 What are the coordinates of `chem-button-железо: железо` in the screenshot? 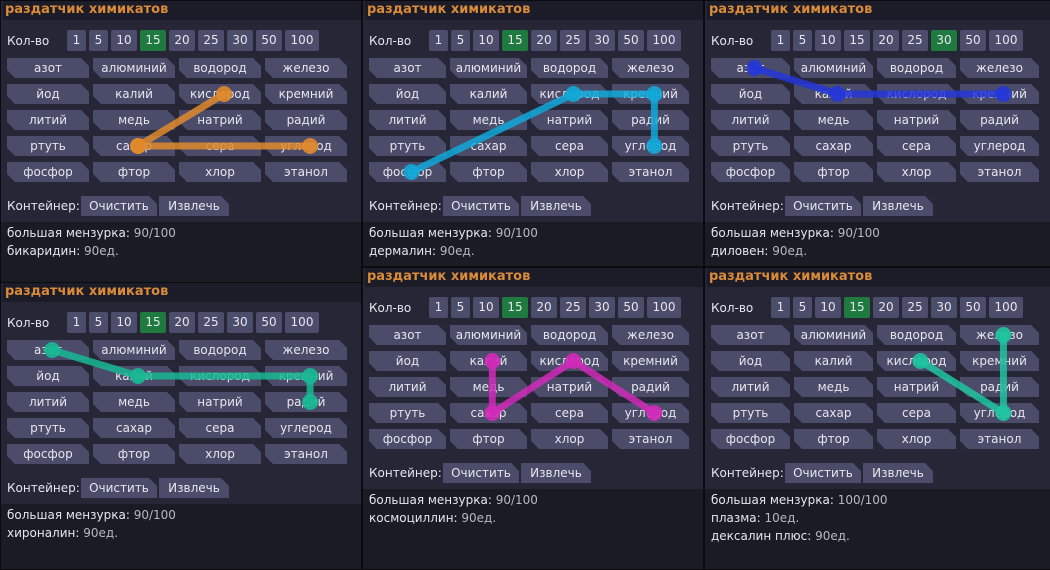 It's located at (999, 335).